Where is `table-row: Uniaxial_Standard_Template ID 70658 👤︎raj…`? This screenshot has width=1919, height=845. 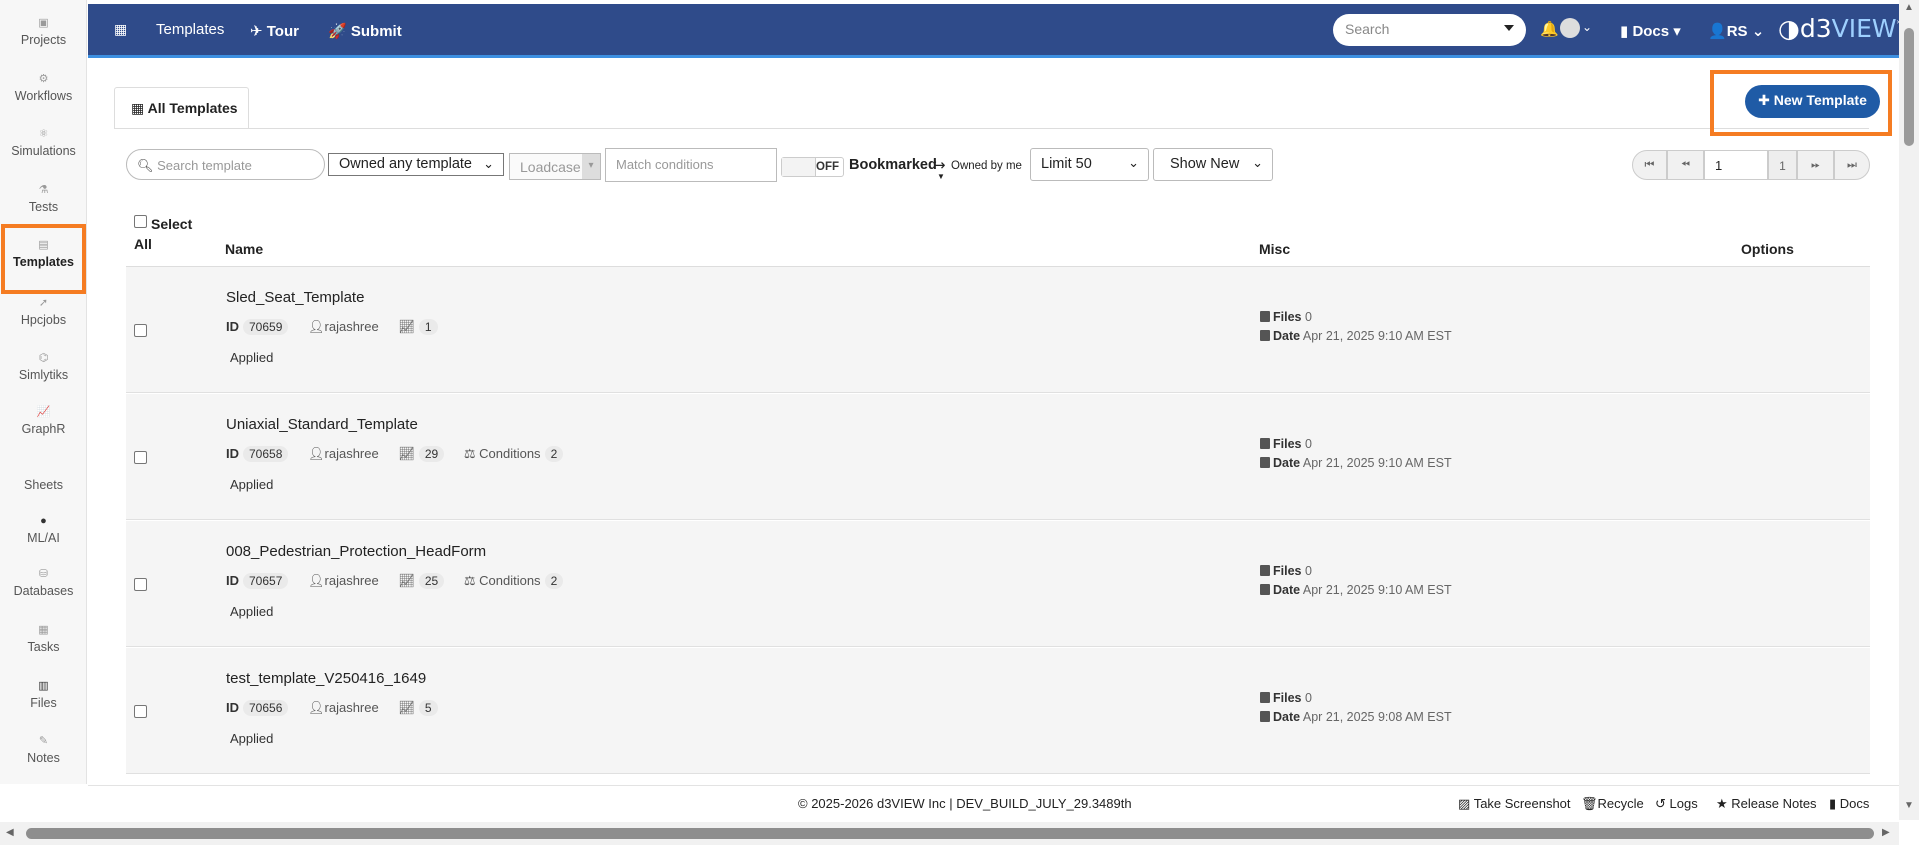
table-row: Uniaxial_Standard_Template ID 70658 👤︎raj… is located at coordinates (998, 457).